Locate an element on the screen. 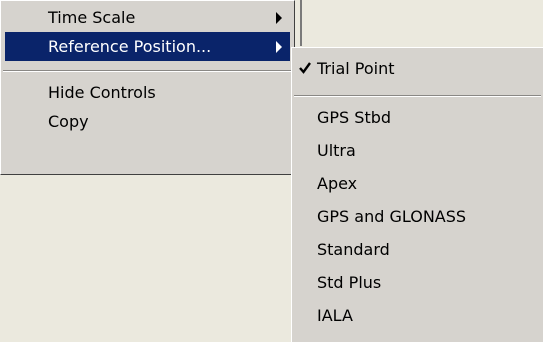 The height and width of the screenshot is (342, 543). submenu-item-gps-and-glonass: GPS and GLONASS is located at coordinates (417, 216).